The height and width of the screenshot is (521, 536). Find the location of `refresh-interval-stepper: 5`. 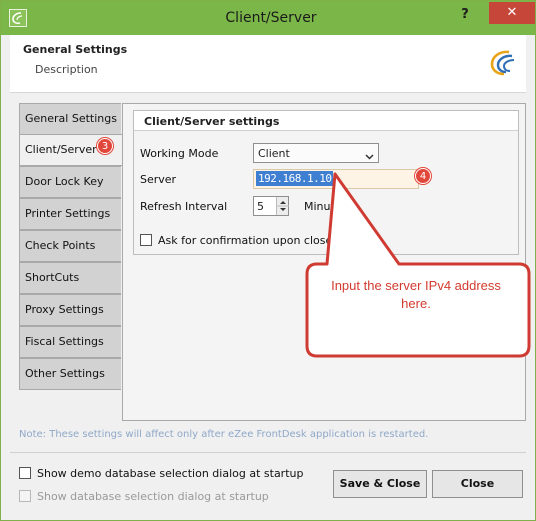

refresh-interval-stepper: 5 is located at coordinates (271, 206).